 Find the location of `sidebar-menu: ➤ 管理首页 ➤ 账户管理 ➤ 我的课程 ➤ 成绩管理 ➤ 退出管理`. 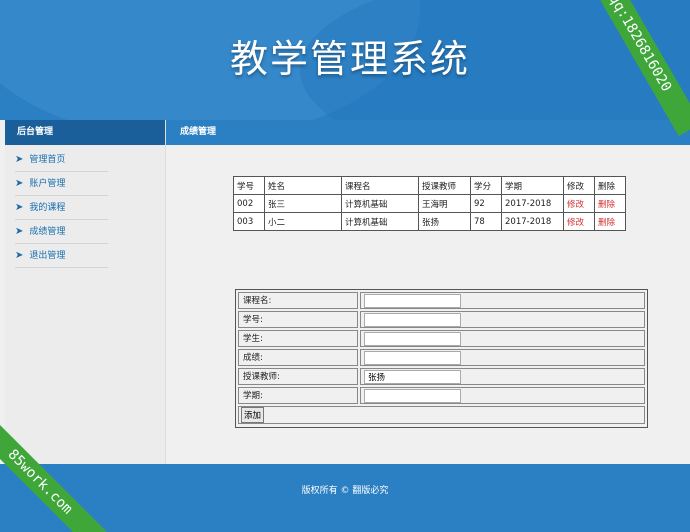

sidebar-menu: ➤ 管理首页 ➤ 账户管理 ➤ 我的课程 ➤ 成绩管理 ➤ 退出管理 is located at coordinates (85, 206).